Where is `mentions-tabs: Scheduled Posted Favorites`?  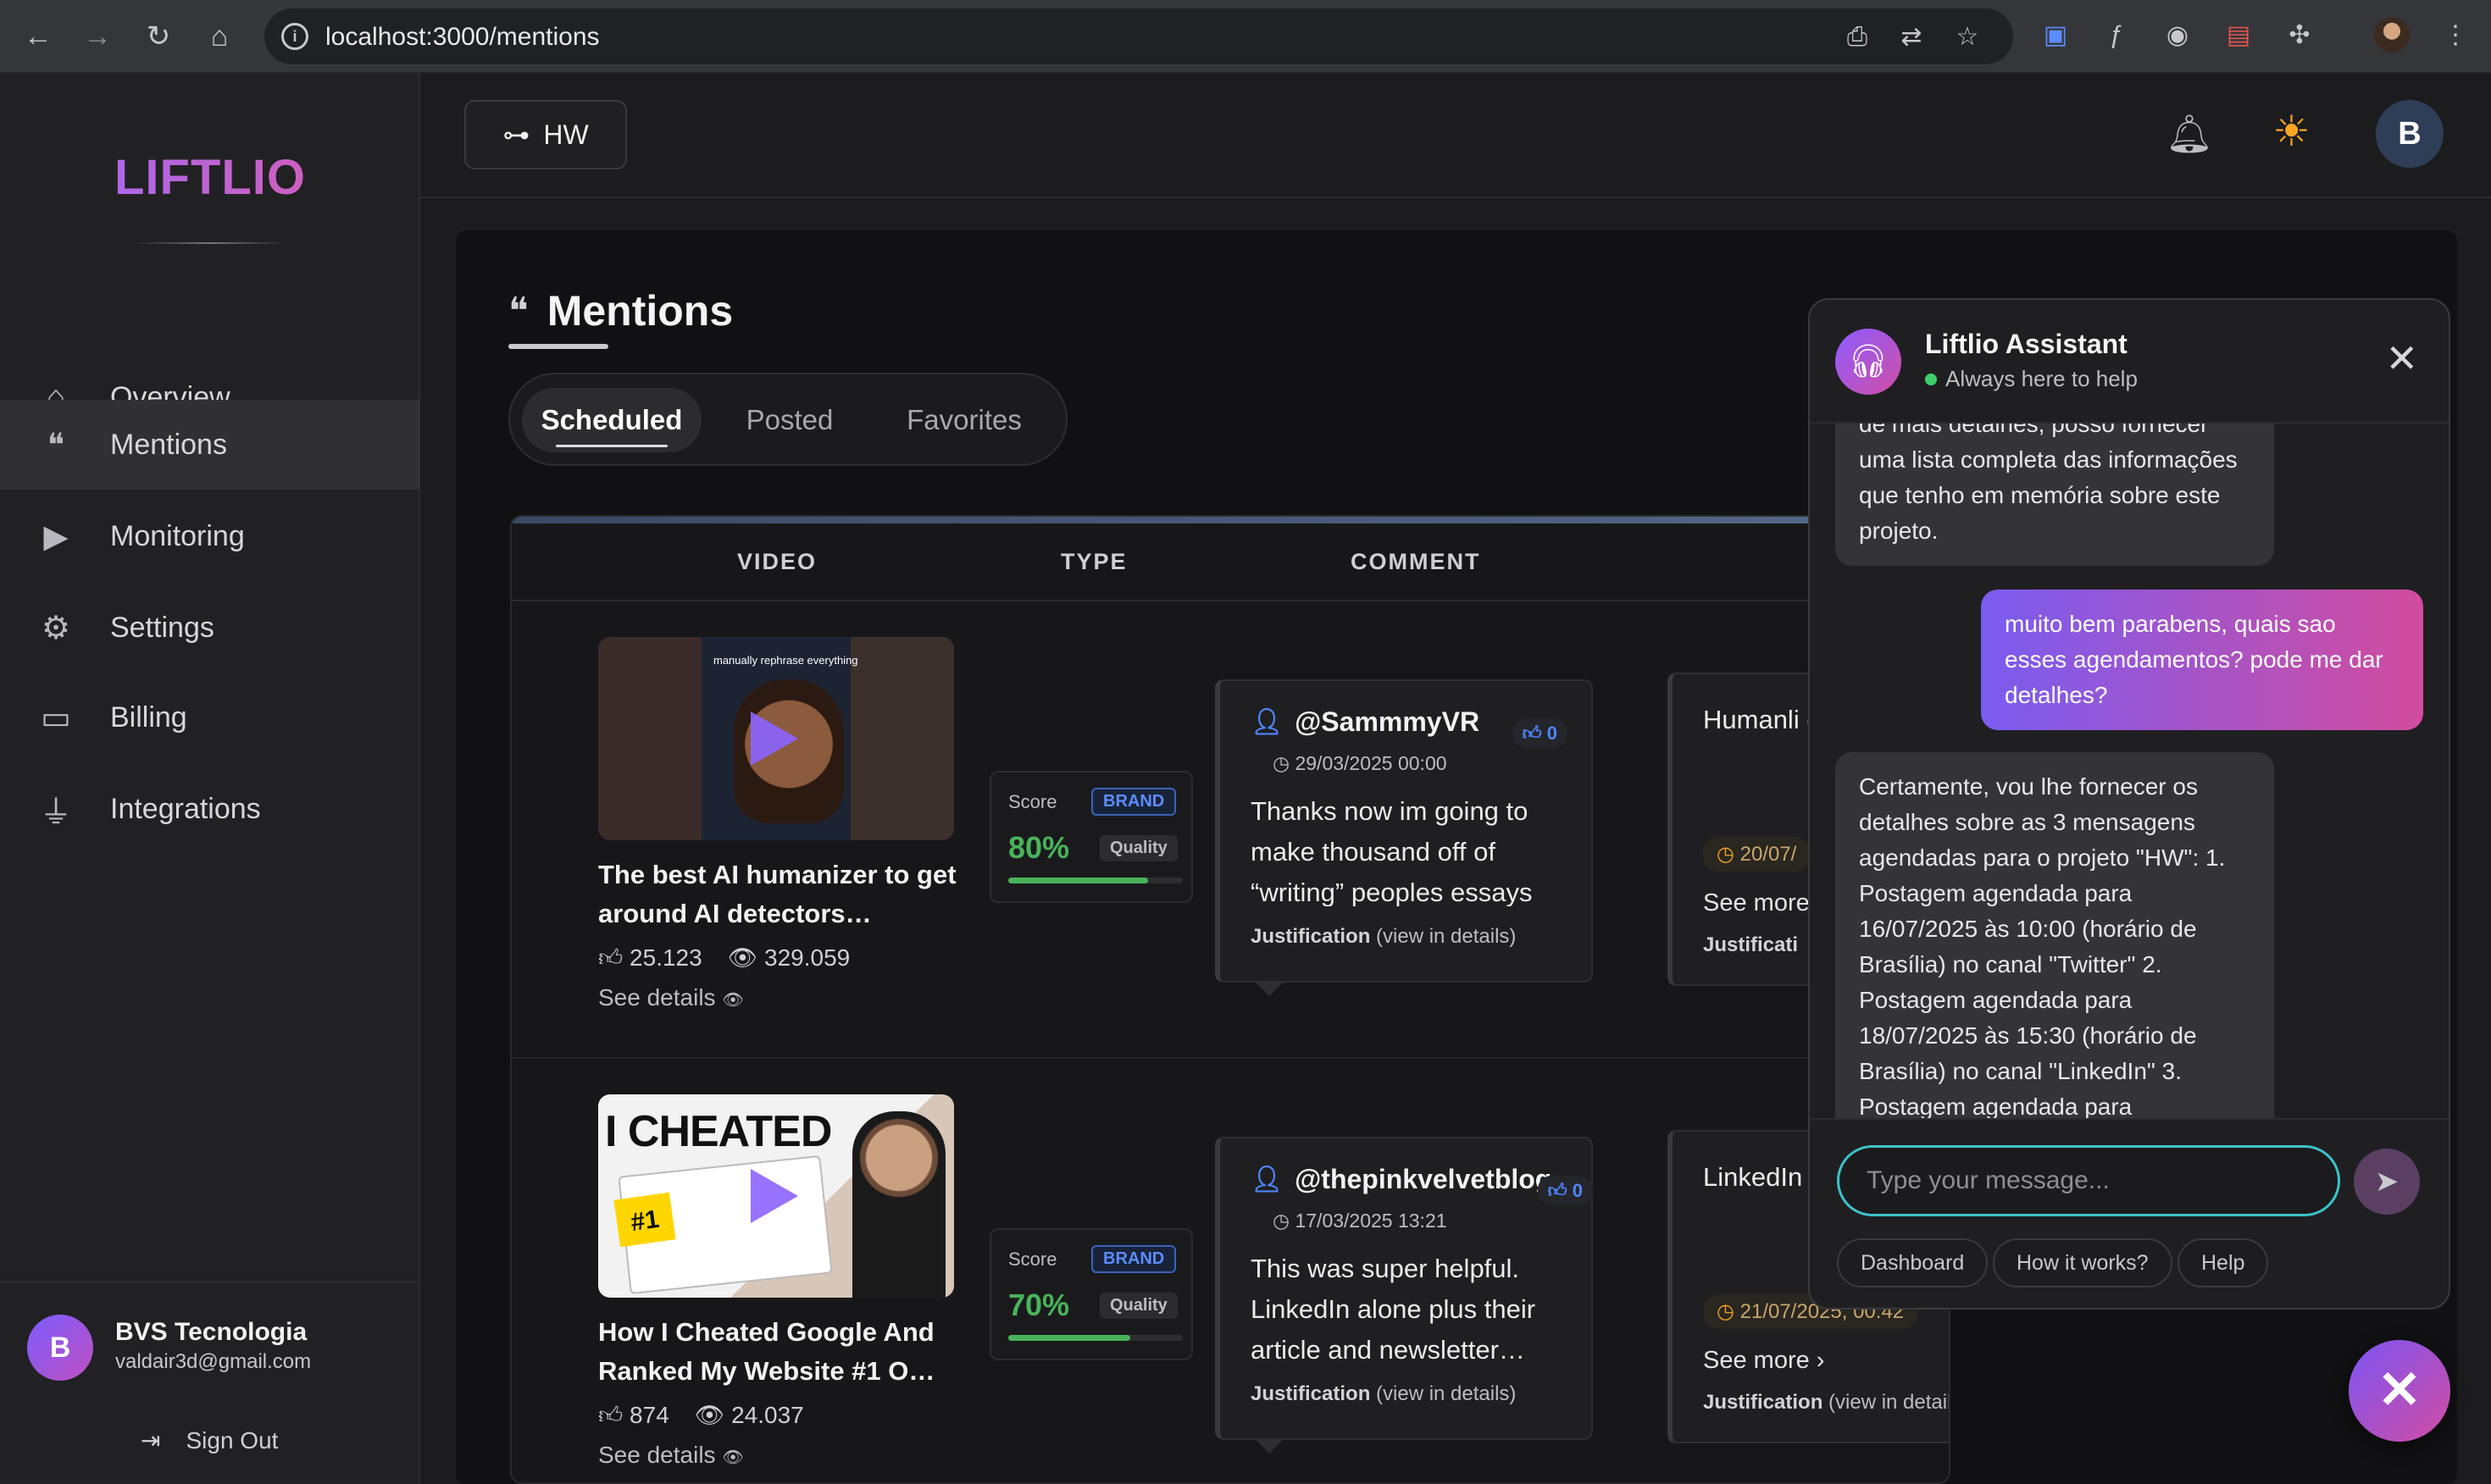
mentions-tabs: Scheduled Posted Favorites is located at coordinates (788, 419).